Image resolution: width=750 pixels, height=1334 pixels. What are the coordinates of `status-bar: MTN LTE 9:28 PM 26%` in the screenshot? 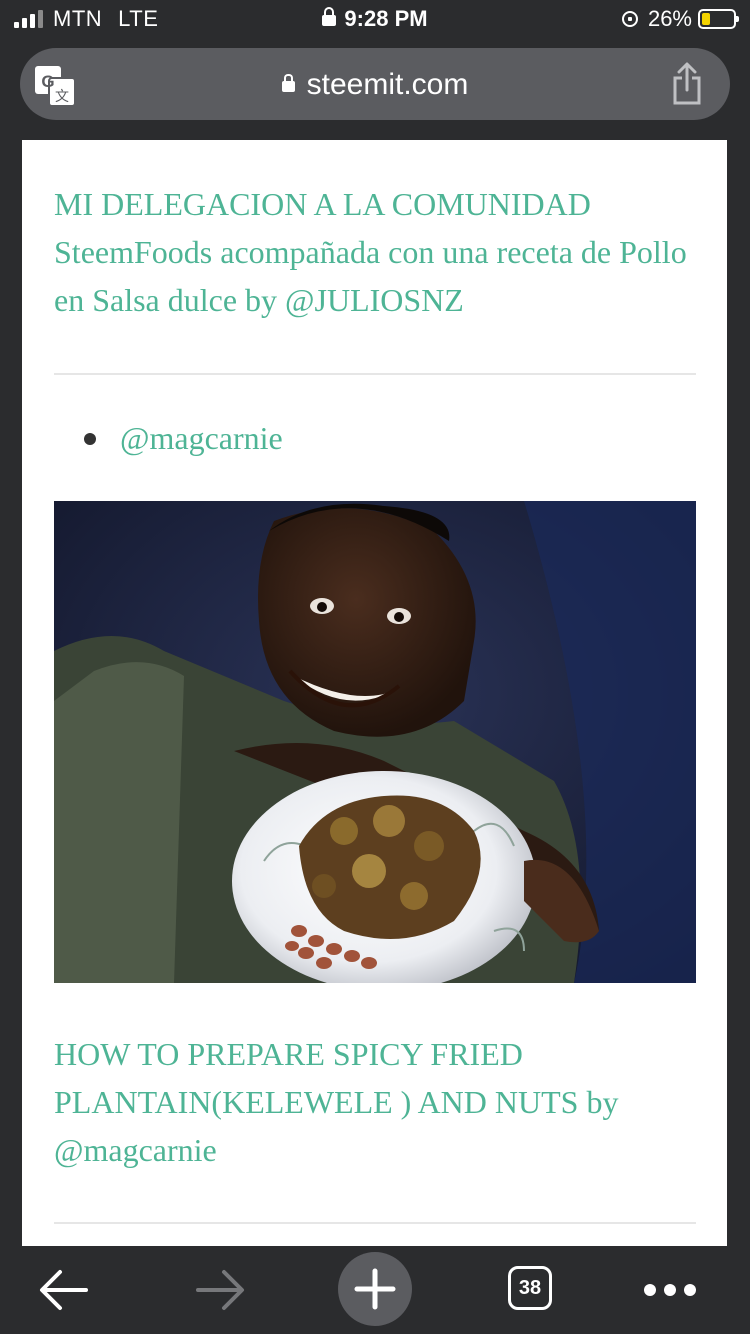 It's located at (375, 20).